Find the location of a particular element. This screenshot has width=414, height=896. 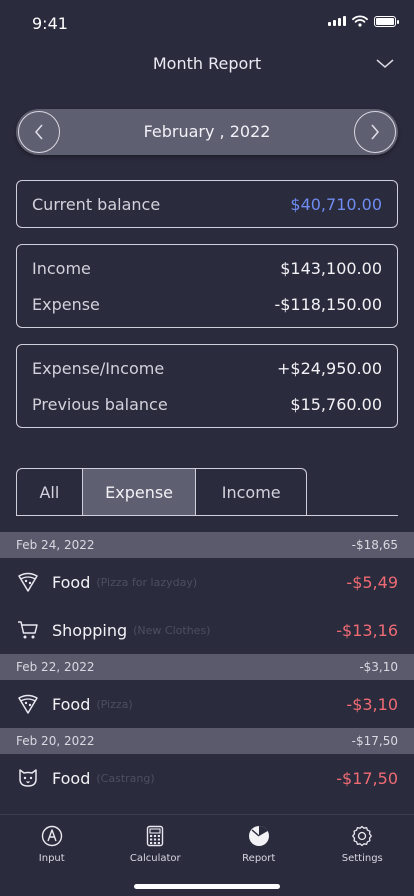

tab-income: Income is located at coordinates (251, 492).